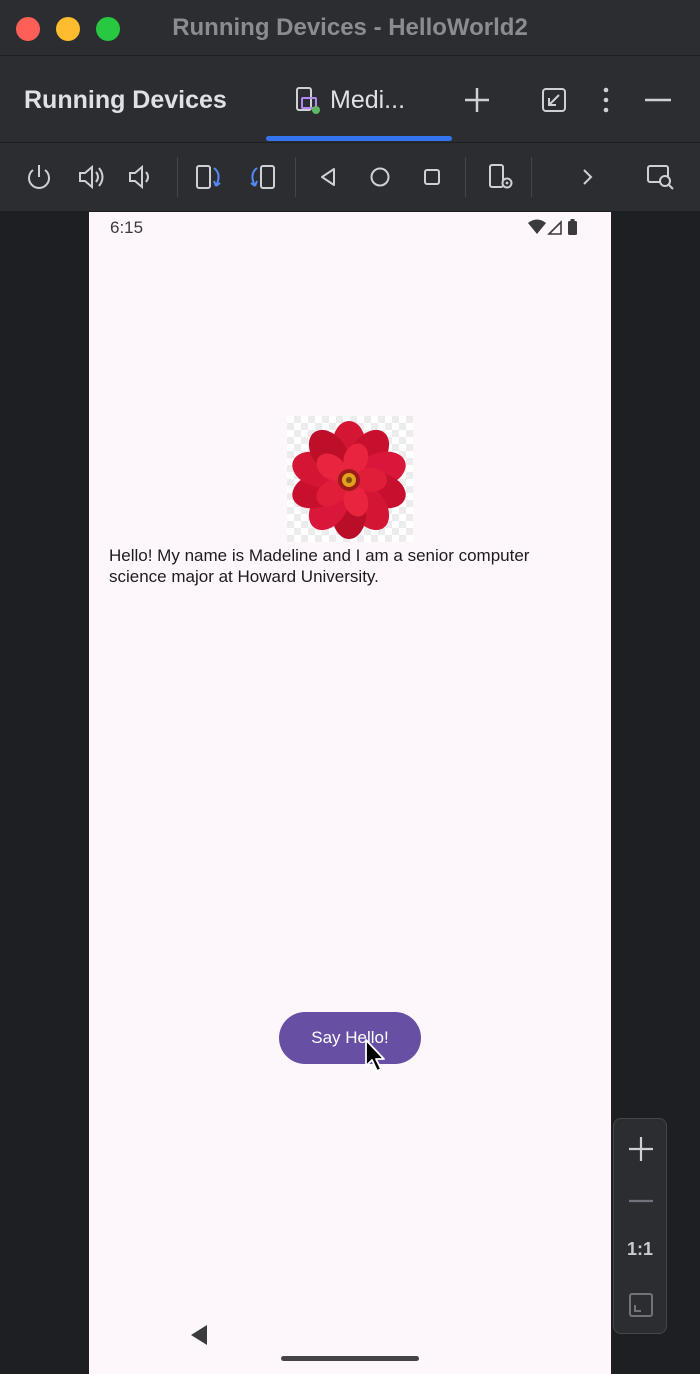  I want to click on volume-down-icon, so click(141, 177).